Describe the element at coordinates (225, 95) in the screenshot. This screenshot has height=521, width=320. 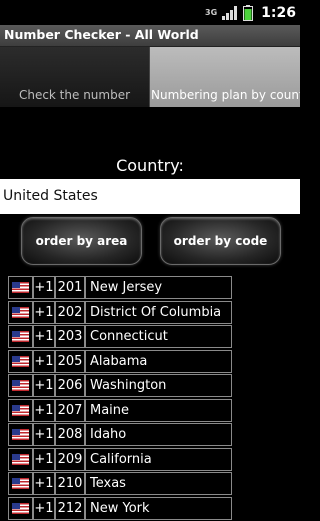
I see `tab-label: Numbering plan by country` at that location.